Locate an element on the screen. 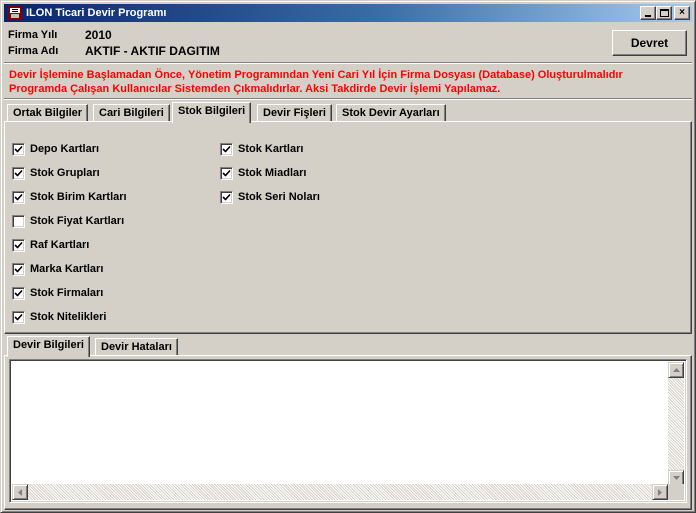 This screenshot has height=513, width=696. checkbox-label: Stok Kartları is located at coordinates (271, 149).